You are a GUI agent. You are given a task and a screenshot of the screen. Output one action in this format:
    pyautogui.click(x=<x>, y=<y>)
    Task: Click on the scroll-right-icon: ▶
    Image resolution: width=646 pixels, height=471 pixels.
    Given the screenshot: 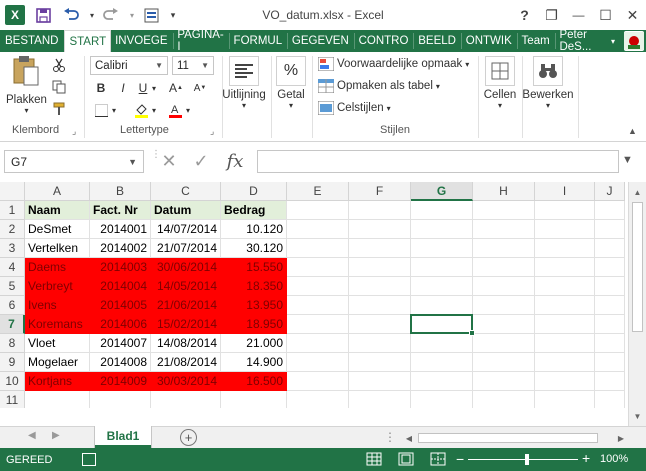 What is the action you would take?
    pyautogui.click(x=621, y=438)
    